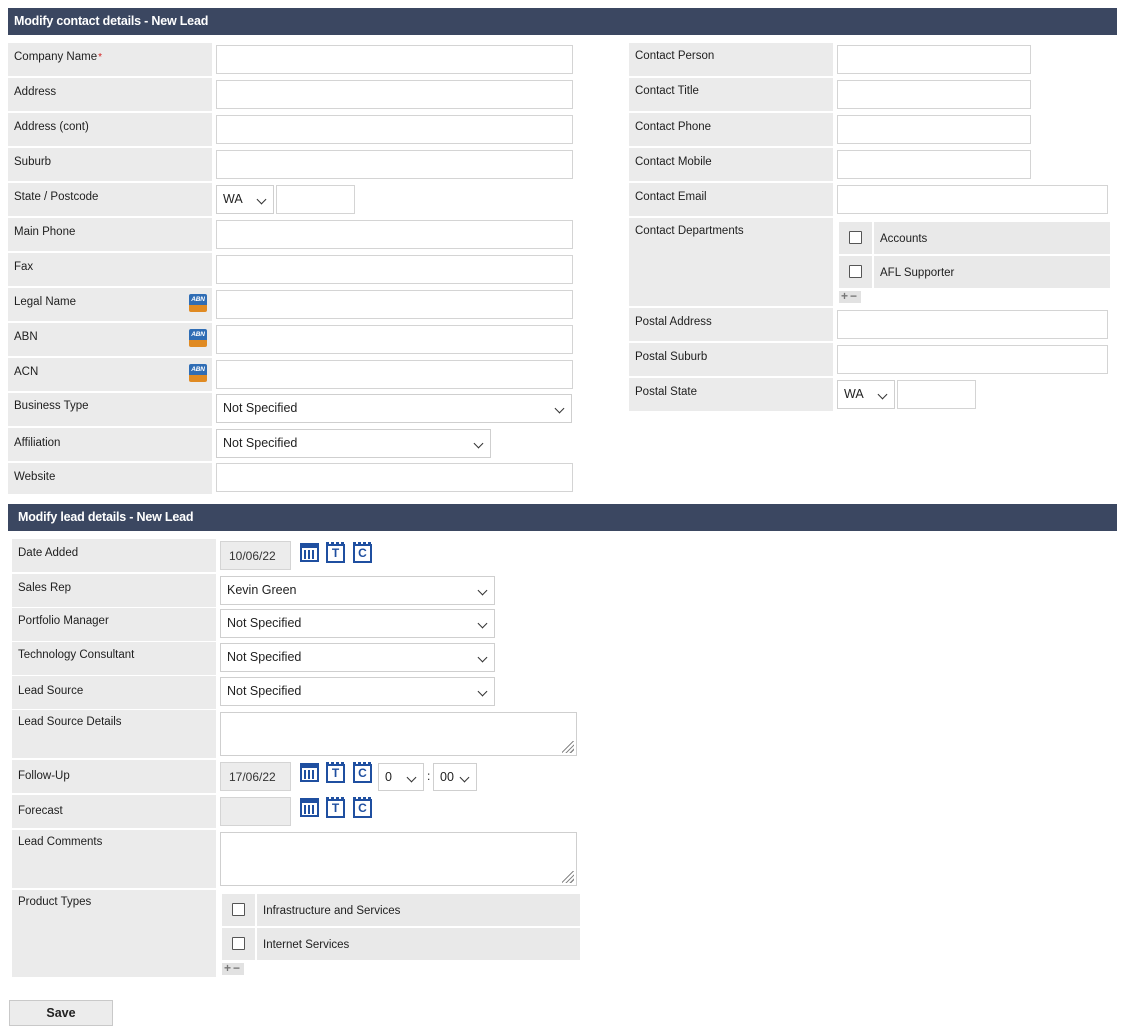 This screenshot has height=1034, width=1124. I want to click on contact-section-header: Modify contact details - New Lead, so click(562, 21).